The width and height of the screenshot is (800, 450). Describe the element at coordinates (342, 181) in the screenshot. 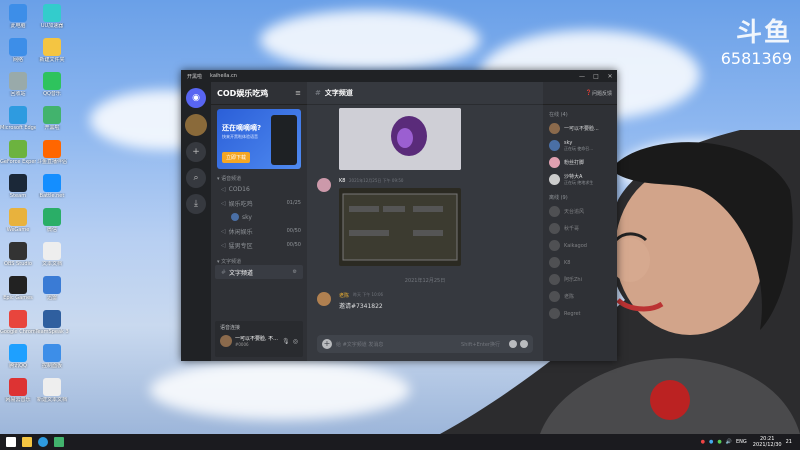

I see `message-author: K8` at that location.